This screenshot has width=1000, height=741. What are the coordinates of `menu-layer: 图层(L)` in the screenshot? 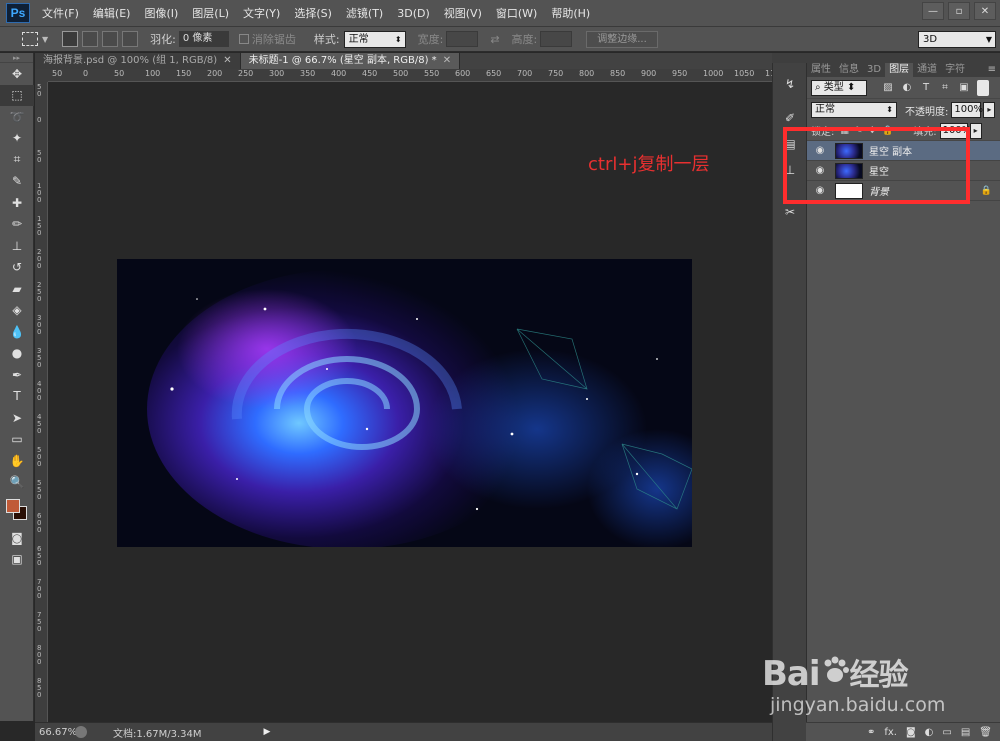 It's located at (210, 13).